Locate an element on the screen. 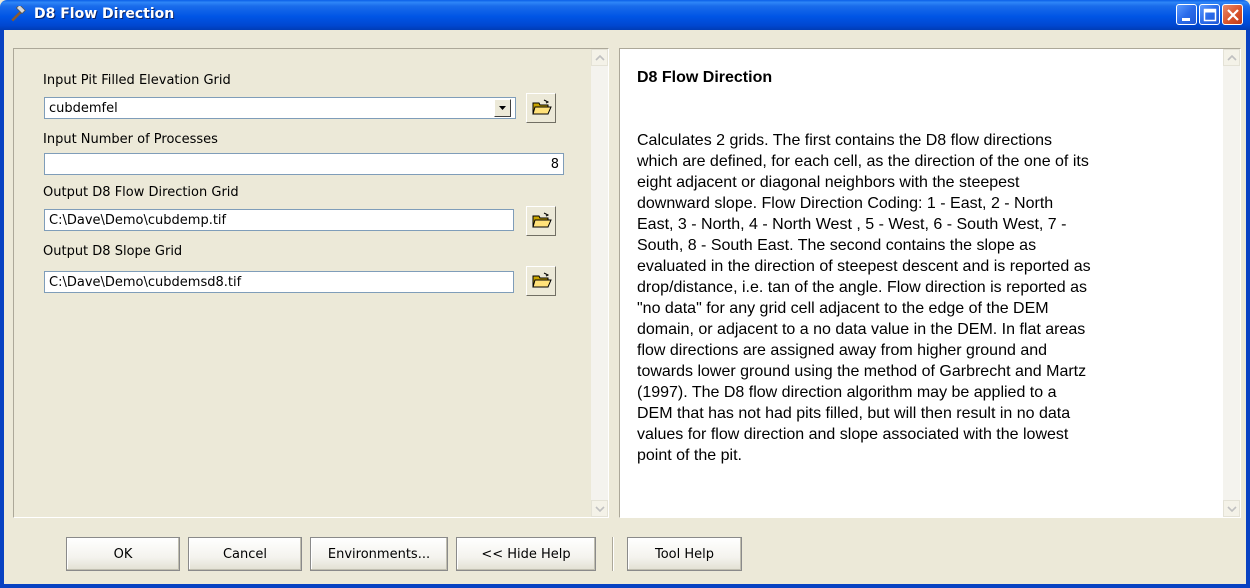 The height and width of the screenshot is (588, 1250). slope-output-input: C:\Dave\Demo\cubdemsd8.tif is located at coordinates (279, 282).